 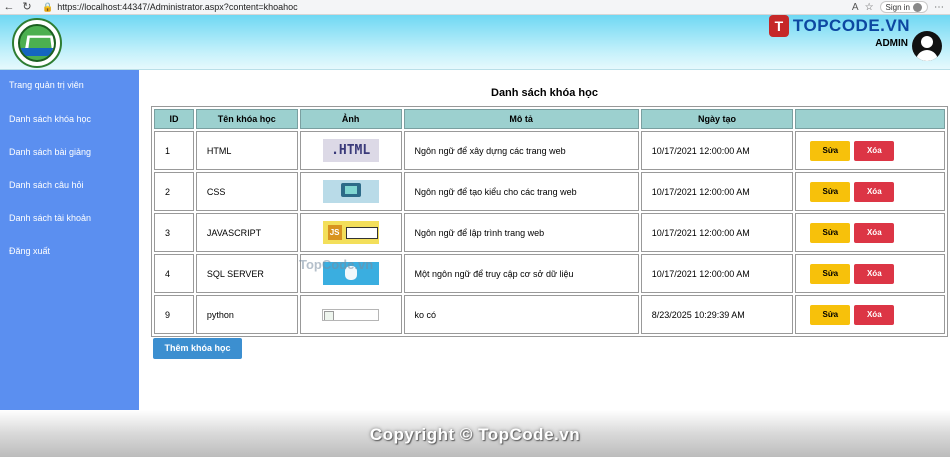 What do you see at coordinates (869, 7) in the screenshot?
I see `favorite-star-icon: ☆` at bounding box center [869, 7].